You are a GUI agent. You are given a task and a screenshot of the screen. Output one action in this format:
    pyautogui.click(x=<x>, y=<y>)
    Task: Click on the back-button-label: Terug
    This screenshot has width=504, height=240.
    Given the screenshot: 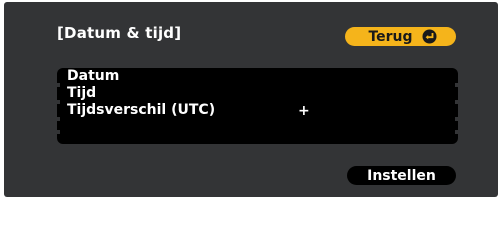 What is the action you would take?
    pyautogui.click(x=390, y=36)
    